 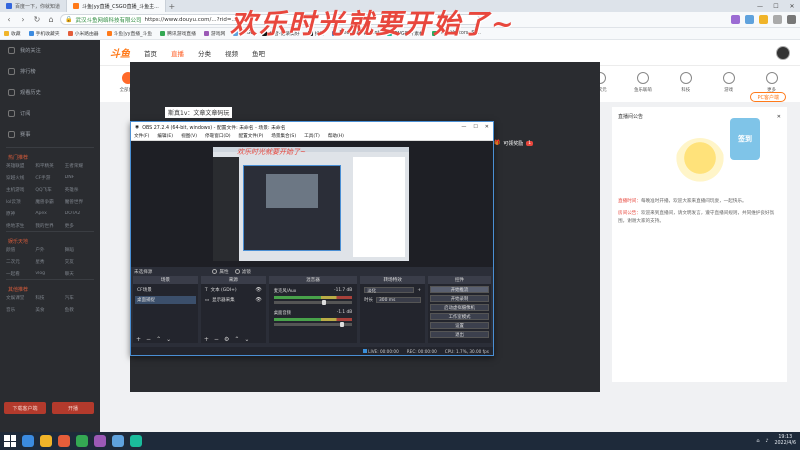 What do you see at coordinates (749, 19) in the screenshot?
I see `download-icon` at bounding box center [749, 19].